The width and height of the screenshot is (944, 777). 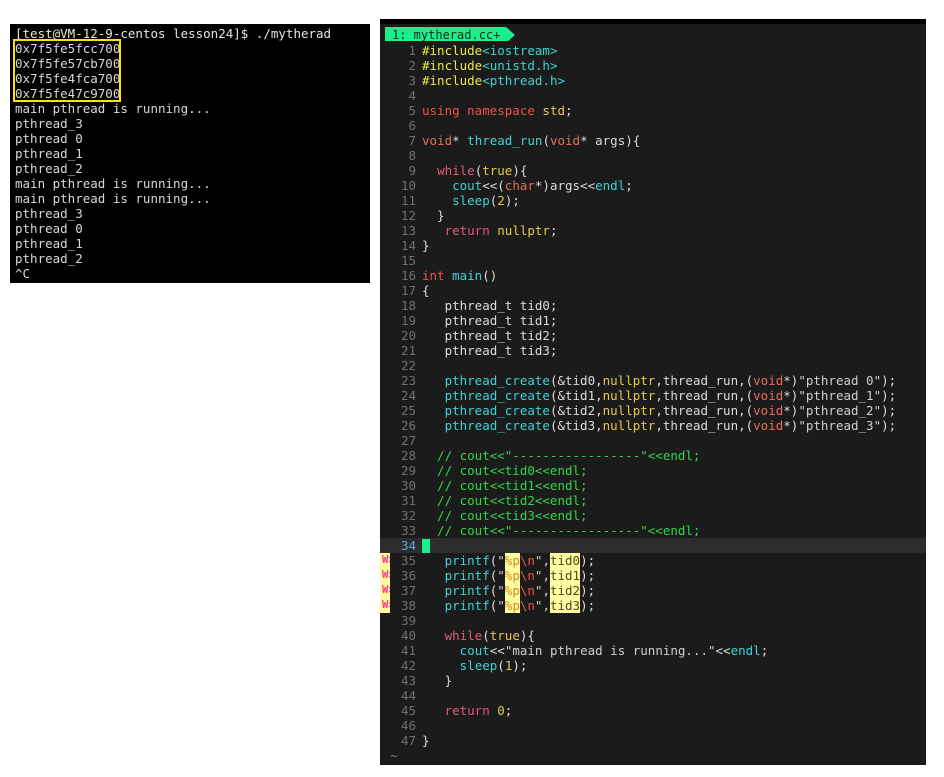 What do you see at coordinates (653, 635) in the screenshot?
I see `code-line: 40 while(true){` at bounding box center [653, 635].